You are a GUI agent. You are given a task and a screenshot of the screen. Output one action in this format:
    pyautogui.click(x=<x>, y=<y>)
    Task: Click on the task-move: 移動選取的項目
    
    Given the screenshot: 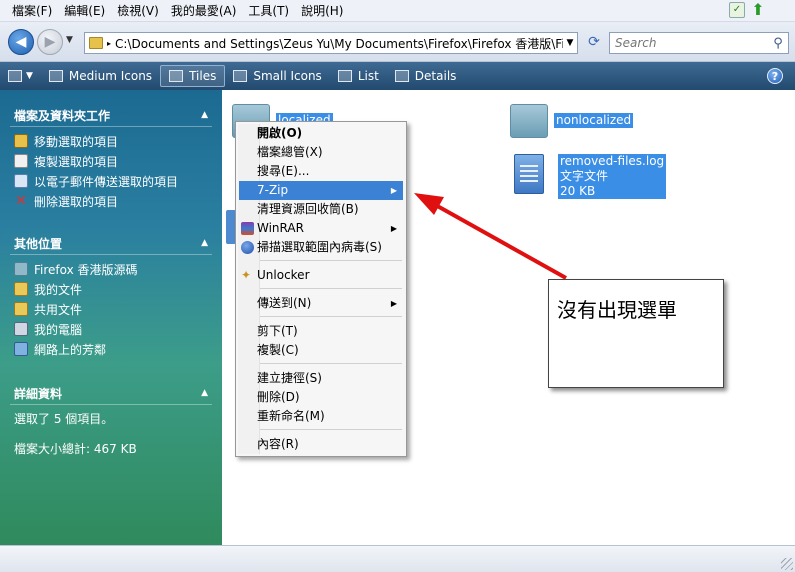 What is the action you would take?
    pyautogui.click(x=111, y=141)
    